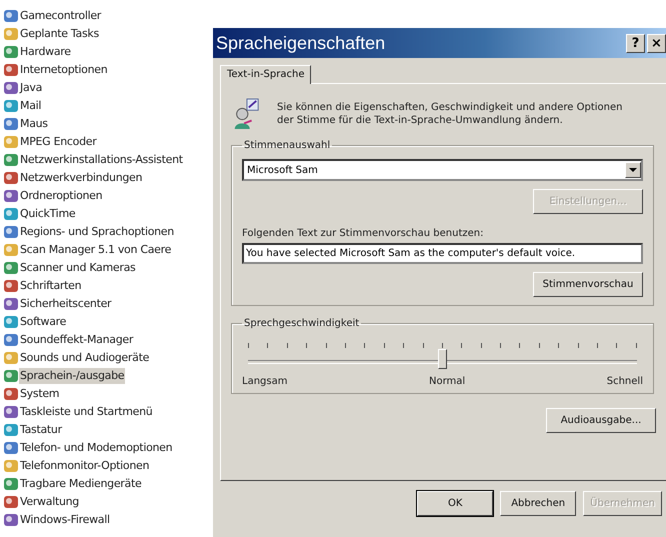  What do you see at coordinates (97, 232) in the screenshot?
I see `applet-item: Regions- und Sprachoptionen` at bounding box center [97, 232].